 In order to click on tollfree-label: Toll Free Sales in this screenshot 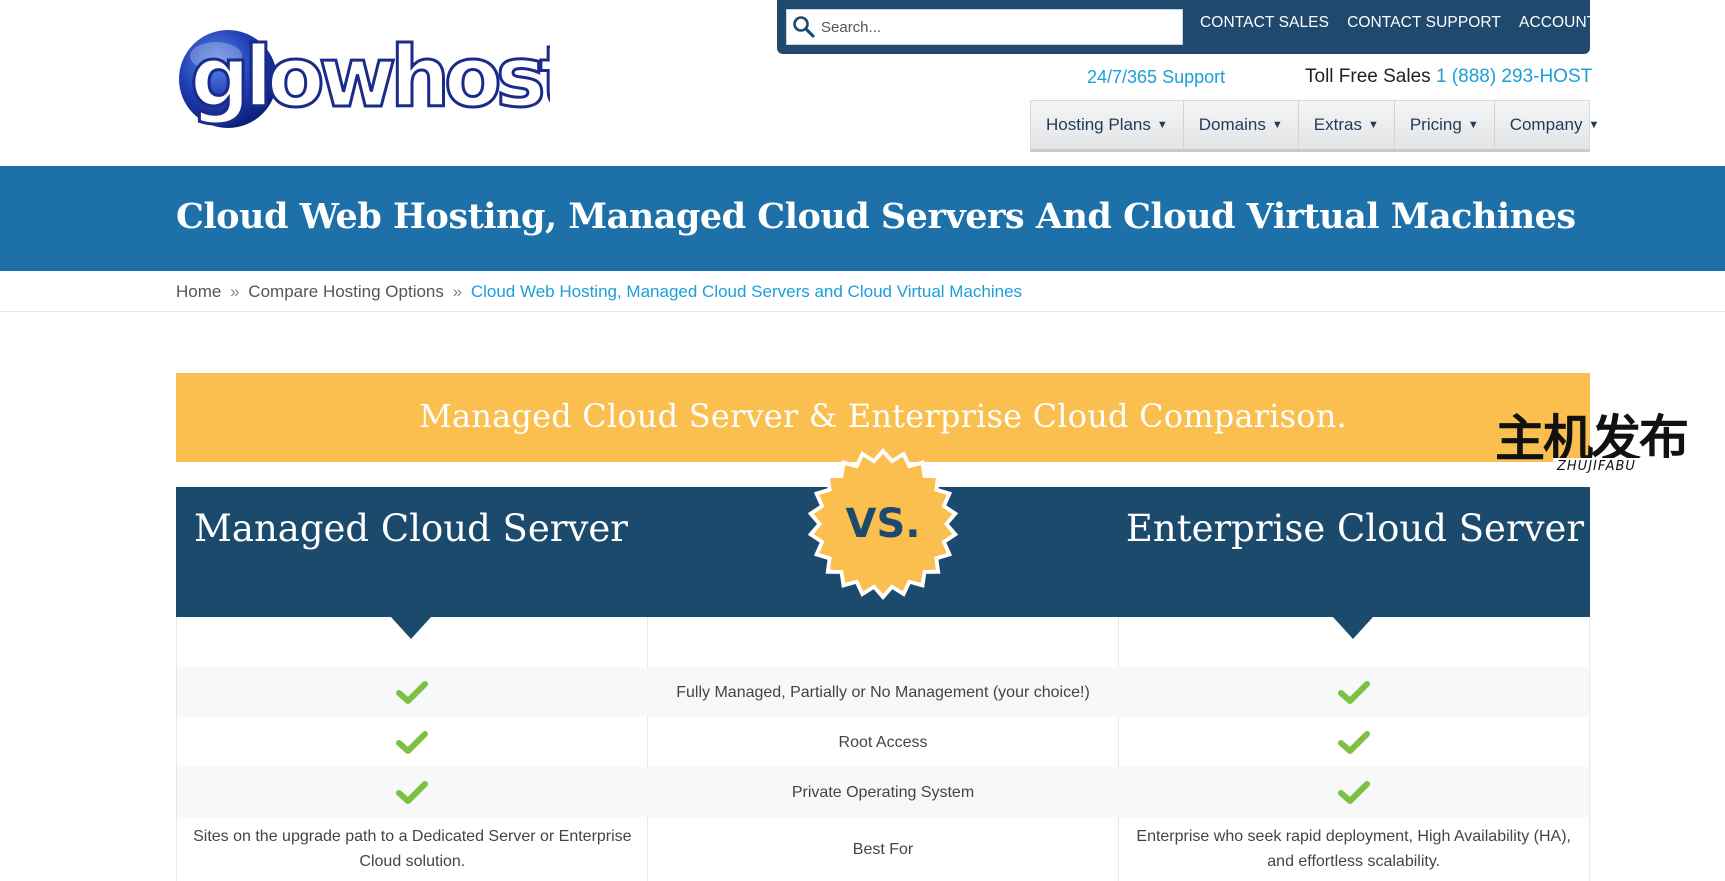, I will do `click(1368, 76)`.